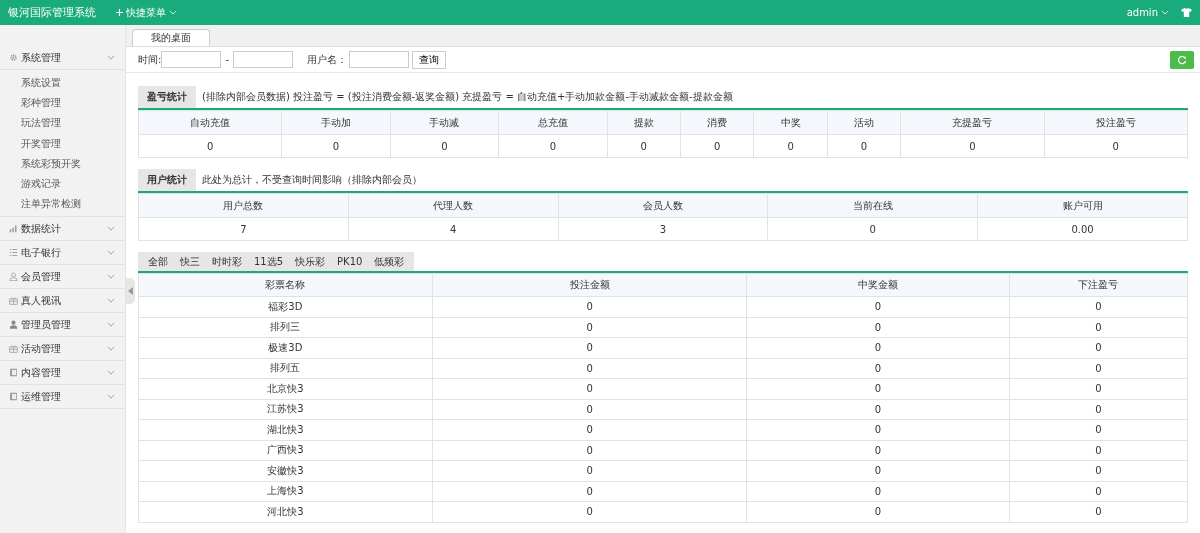 Image resolution: width=1200 pixels, height=533 pixels. Describe the element at coordinates (972, 122) in the screenshot. I see `column-header: 充提盈亏` at that location.